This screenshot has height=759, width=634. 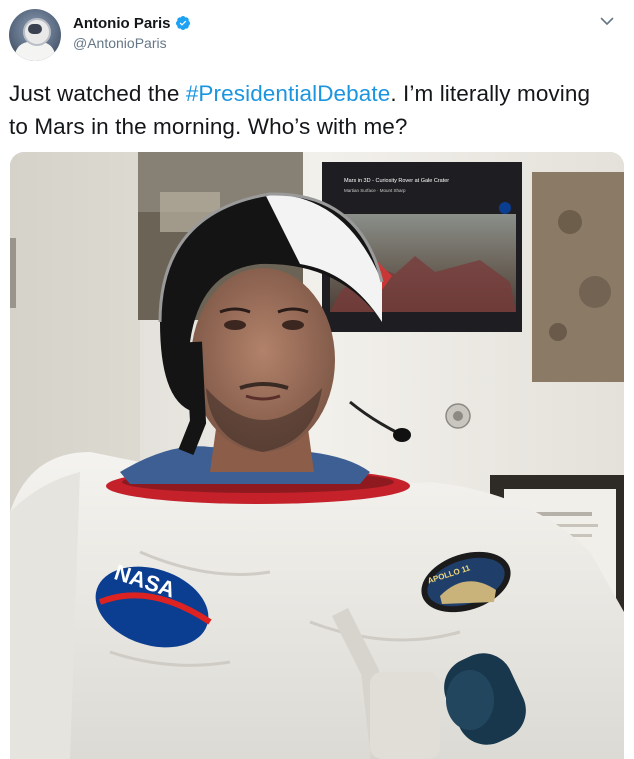 I want to click on author-name-row: Antonio Paris, so click(x=132, y=23).